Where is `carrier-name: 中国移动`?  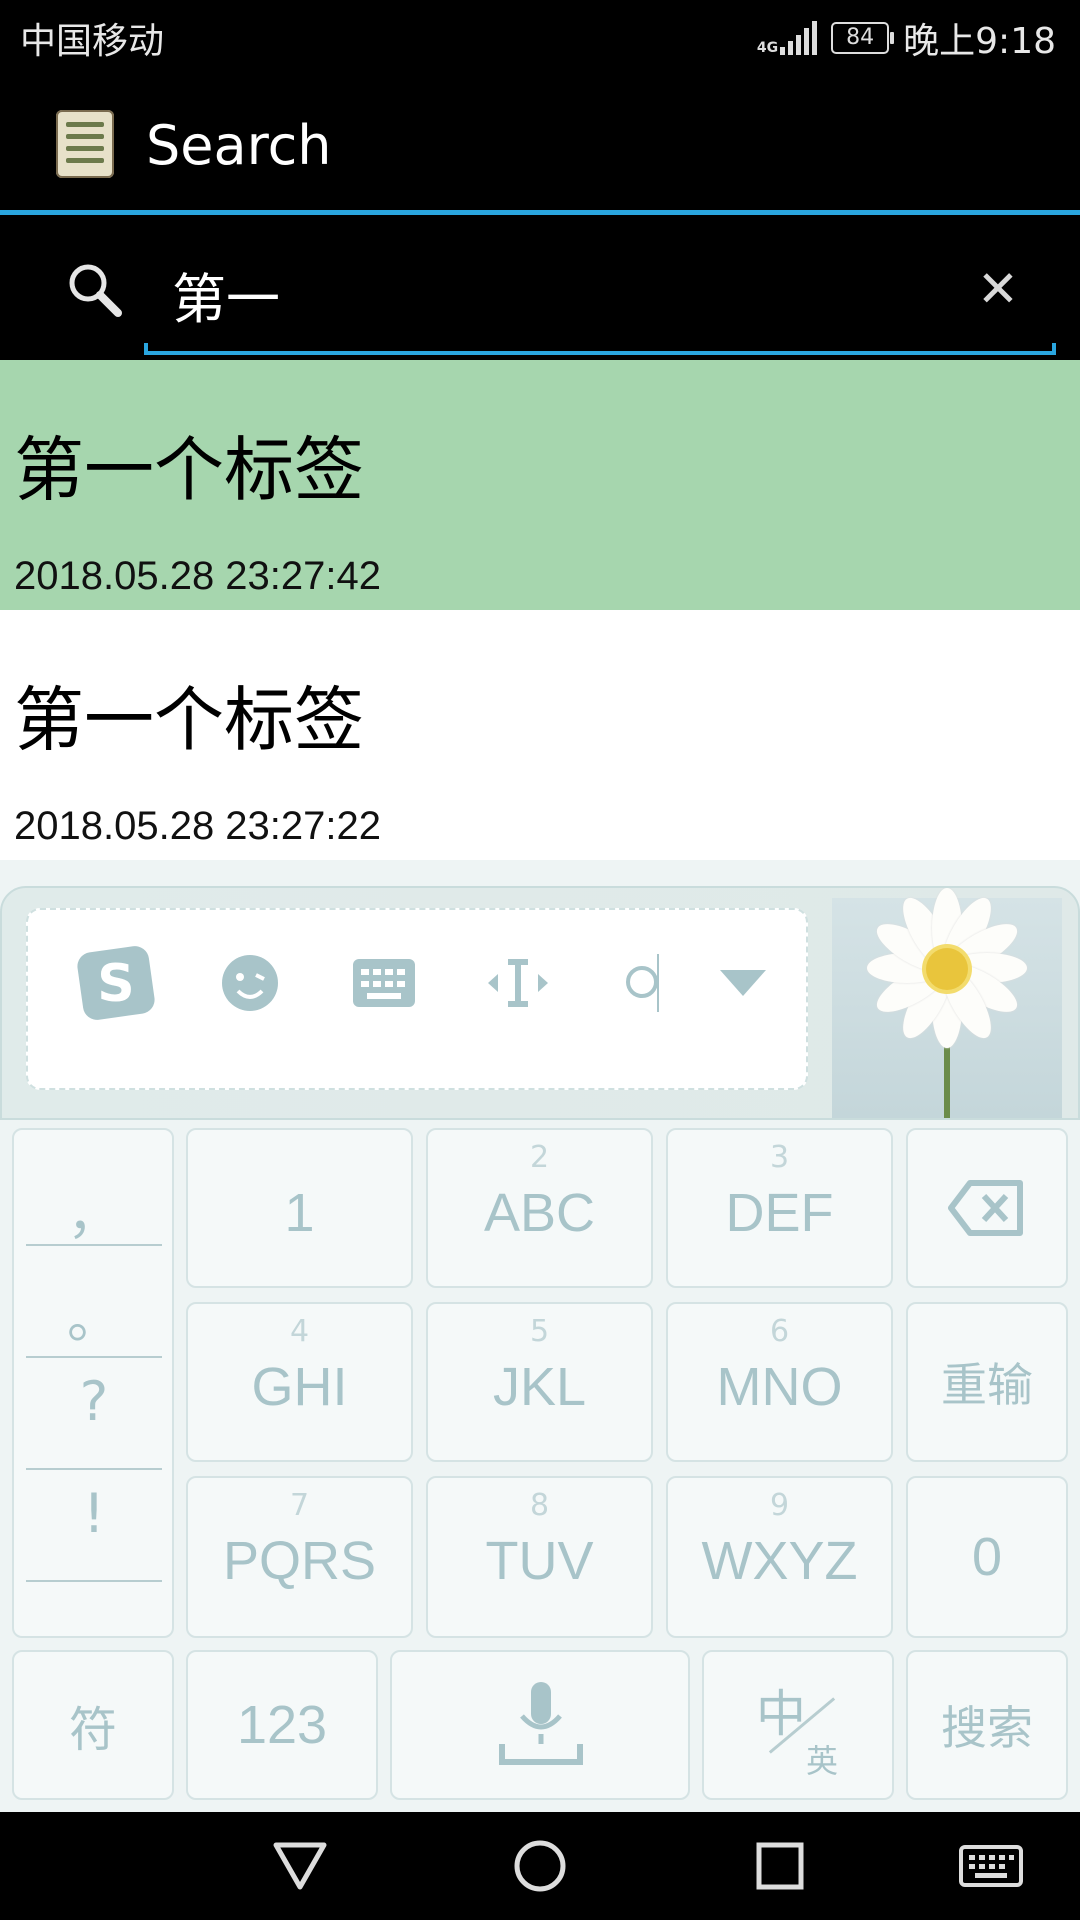
carrier-name: 中国移动 is located at coordinates (92, 41).